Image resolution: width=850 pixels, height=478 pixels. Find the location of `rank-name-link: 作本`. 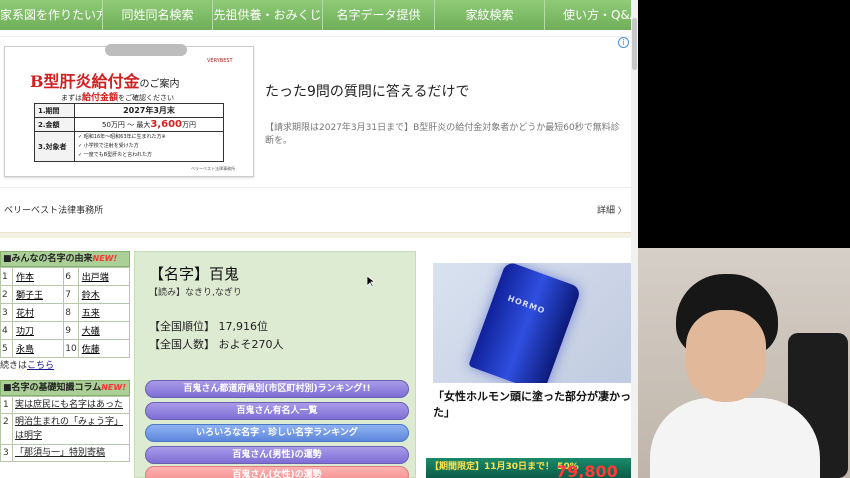

rank-name-link: 作本 is located at coordinates (38, 276).